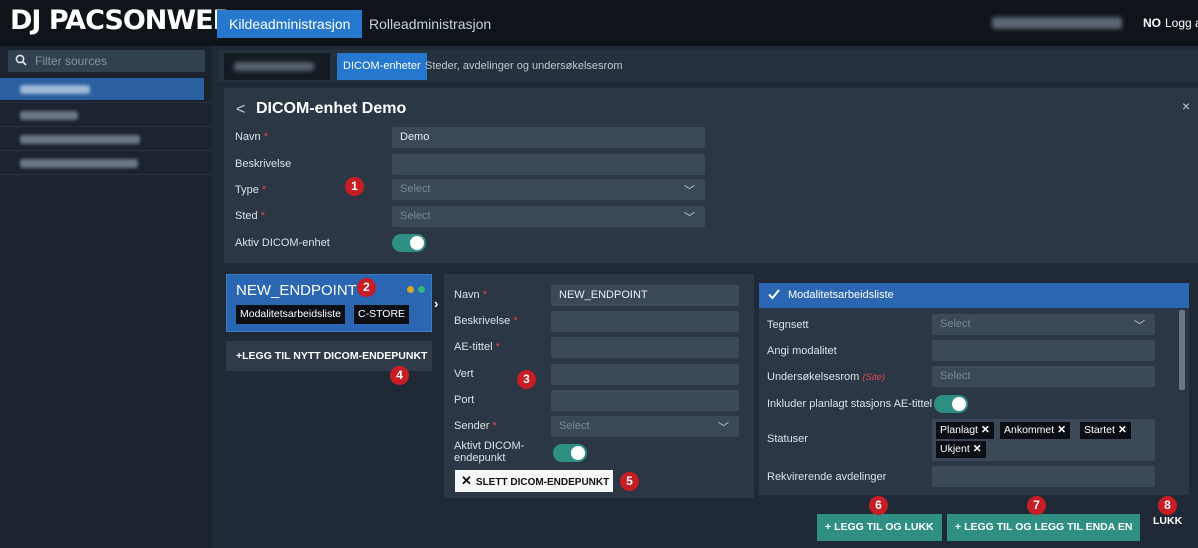 The width and height of the screenshot is (1198, 548). Describe the element at coordinates (534, 481) in the screenshot. I see `delete-endpoint-button: ✕ SLETT DICOM-ENDEPUNKT` at that location.